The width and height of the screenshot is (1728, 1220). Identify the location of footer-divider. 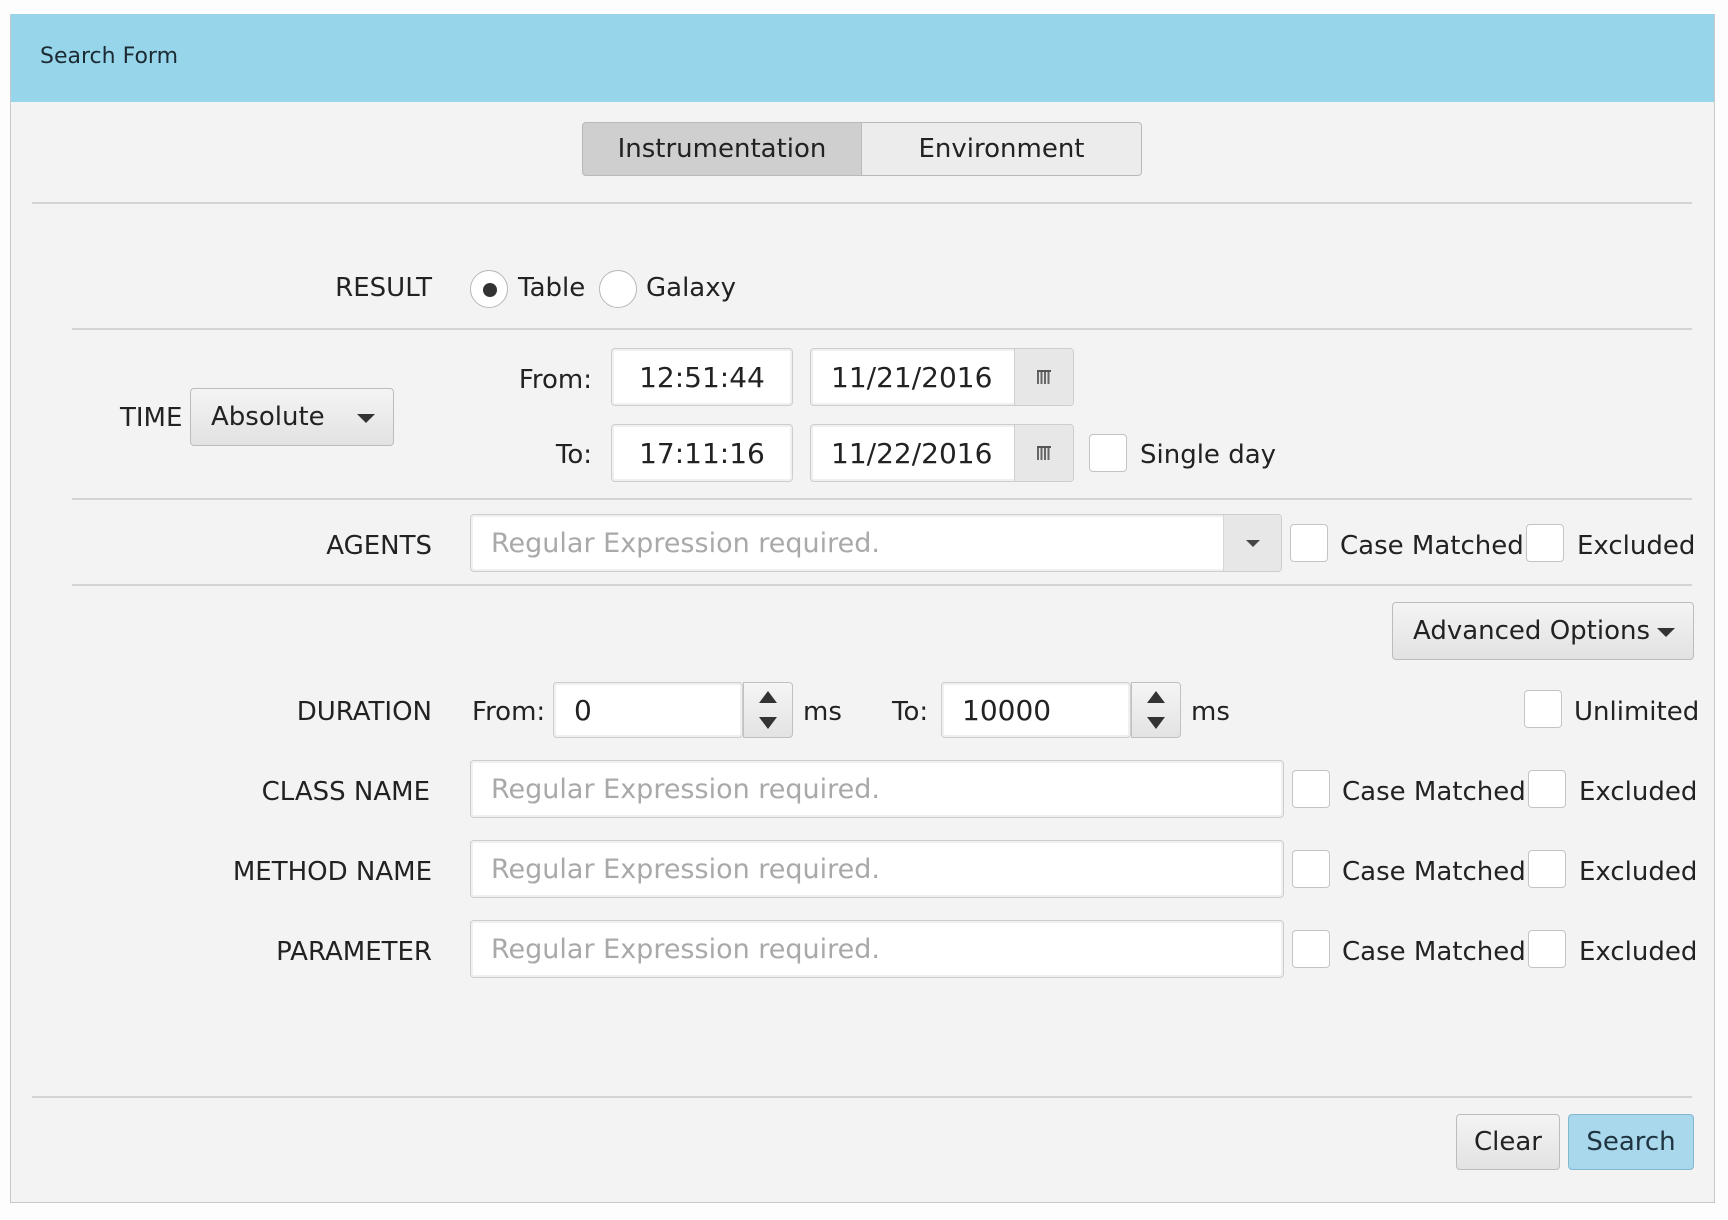
(862, 1097).